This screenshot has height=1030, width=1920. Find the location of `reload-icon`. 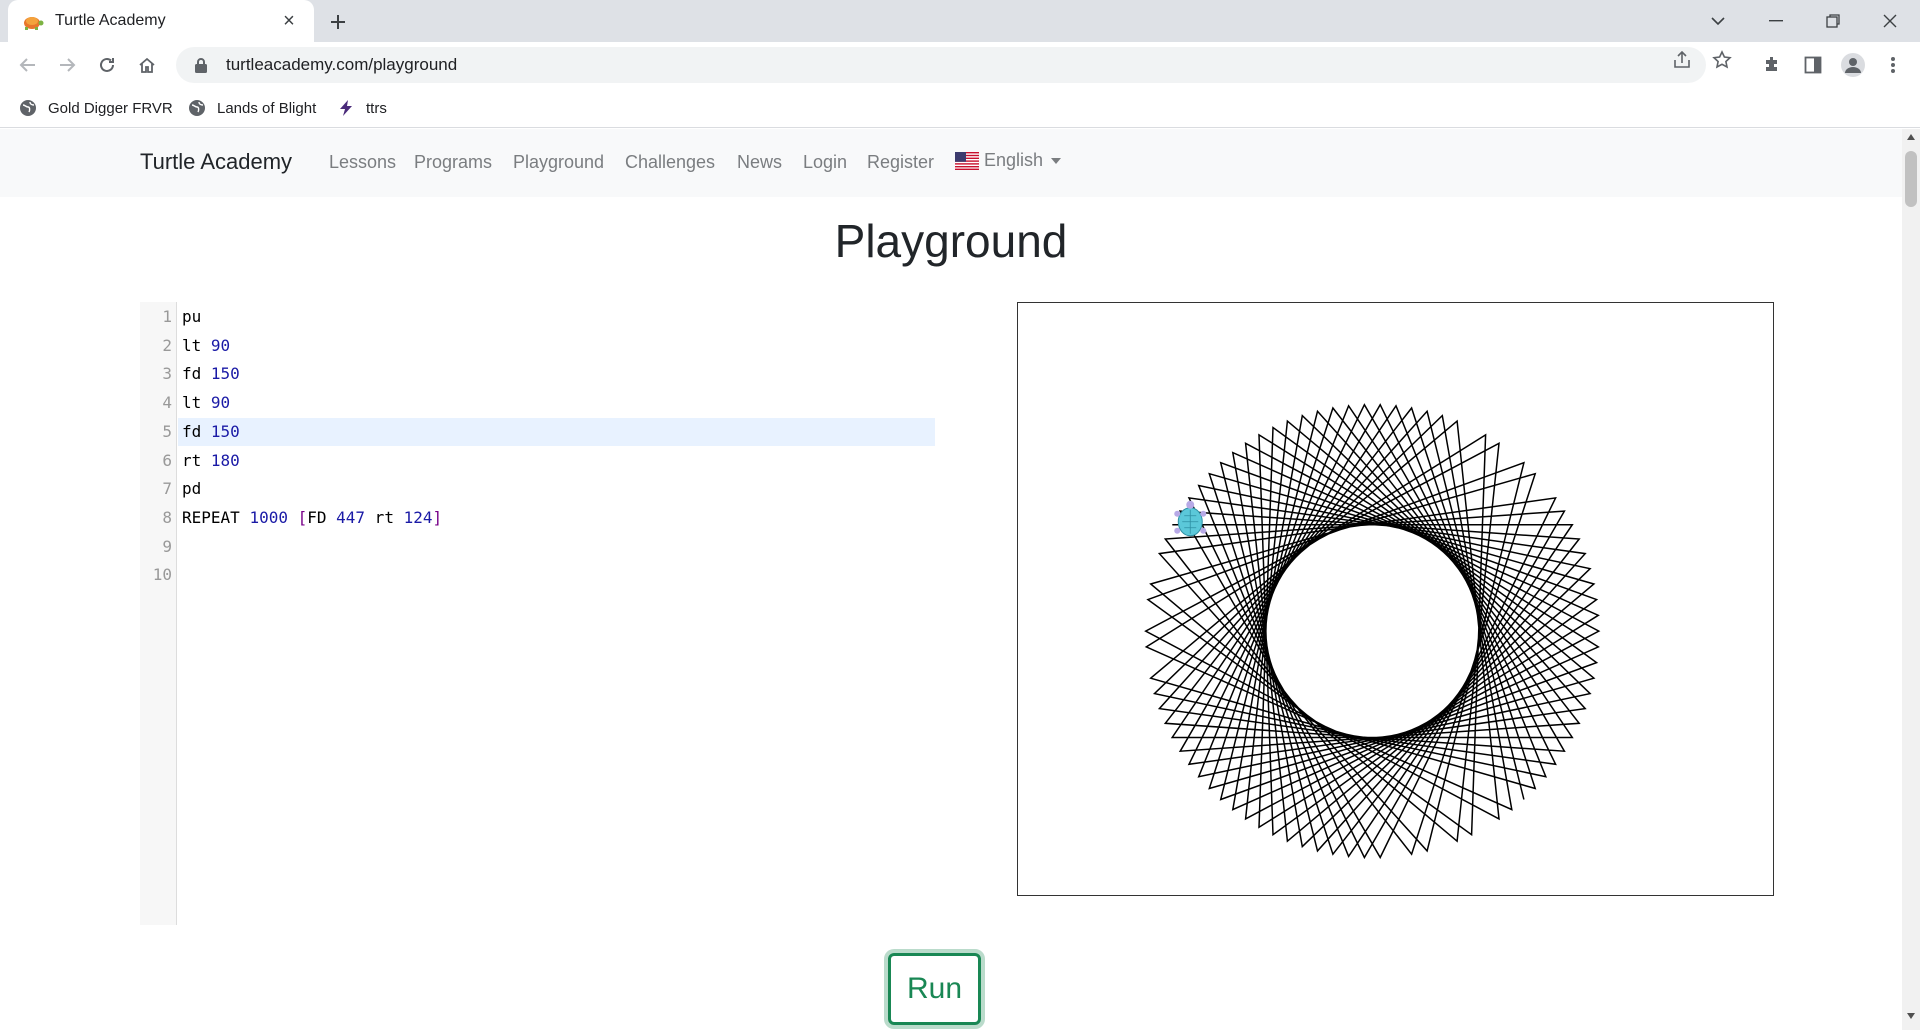

reload-icon is located at coordinates (107, 65).